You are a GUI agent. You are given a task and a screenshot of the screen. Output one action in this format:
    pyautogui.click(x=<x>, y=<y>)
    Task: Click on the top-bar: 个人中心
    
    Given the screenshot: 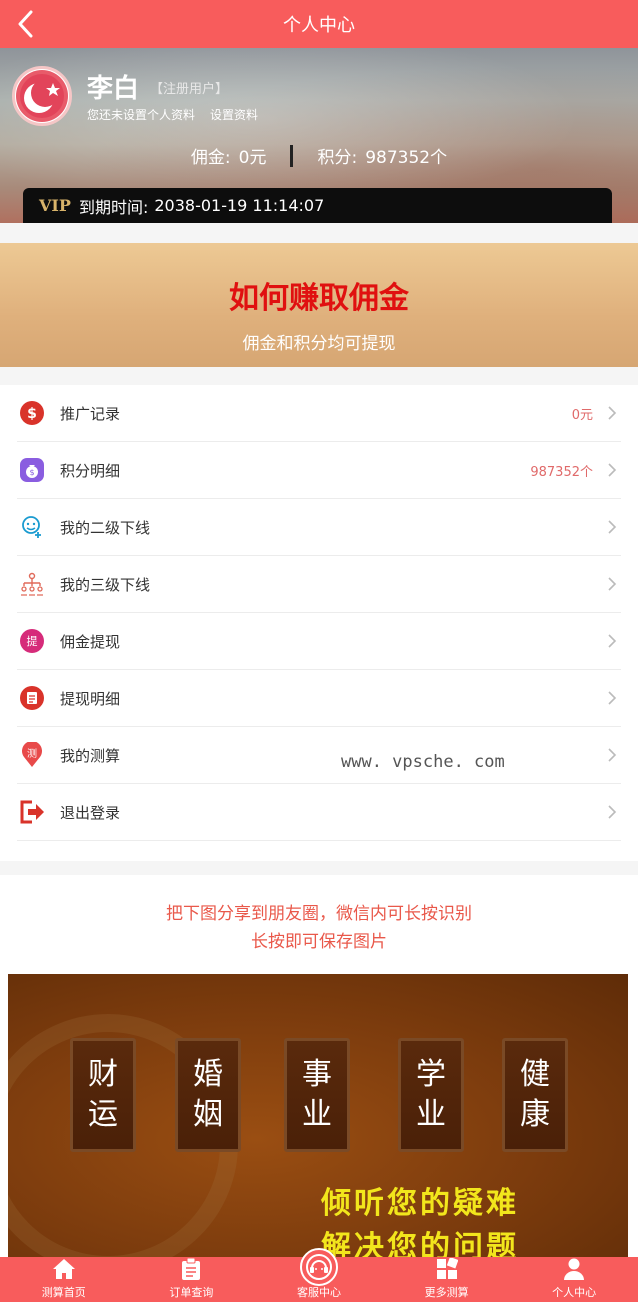 What is the action you would take?
    pyautogui.click(x=319, y=24)
    